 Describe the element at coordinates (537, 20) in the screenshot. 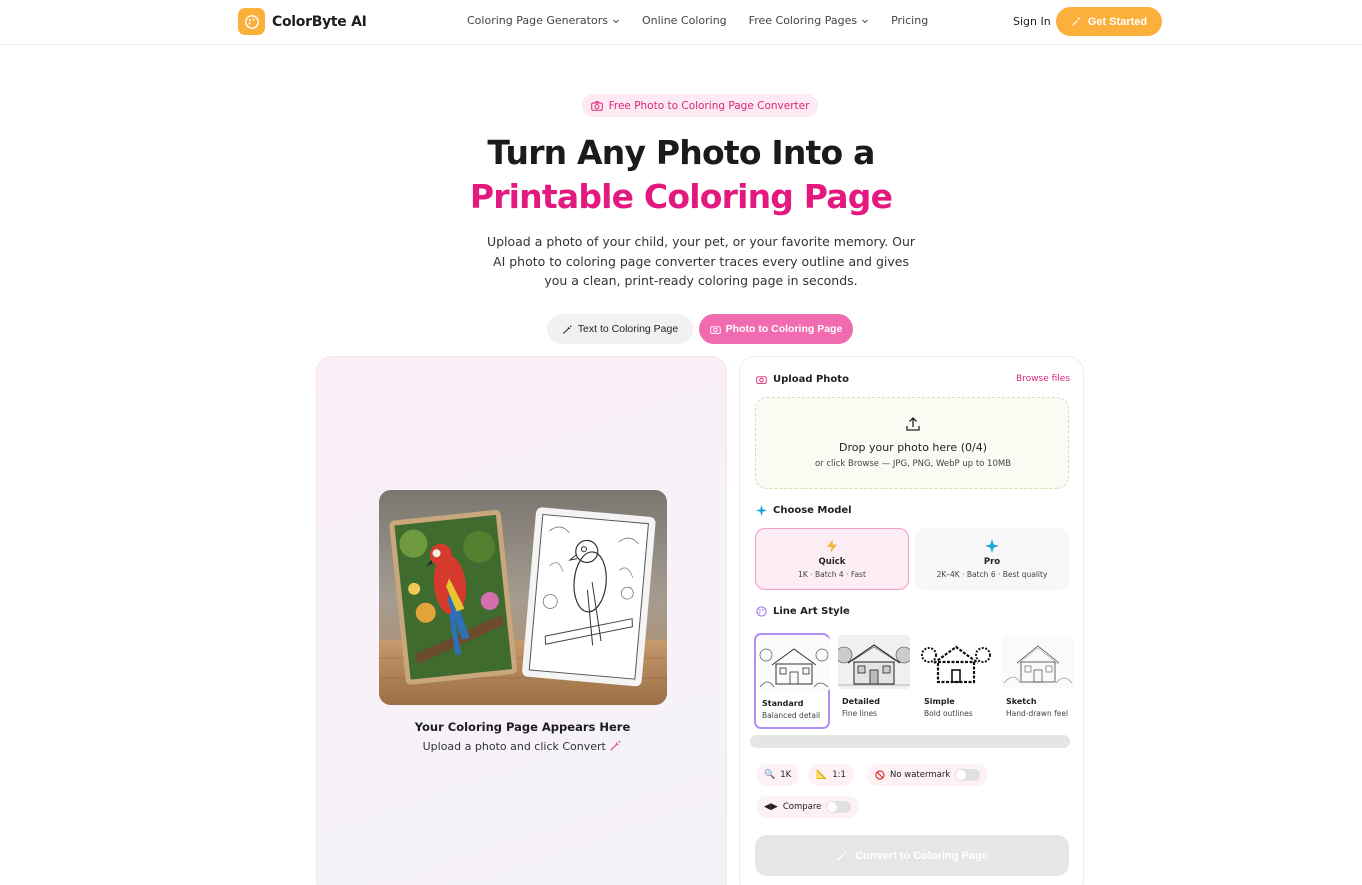

I see `nav-link-label: Coloring Page Generators` at that location.